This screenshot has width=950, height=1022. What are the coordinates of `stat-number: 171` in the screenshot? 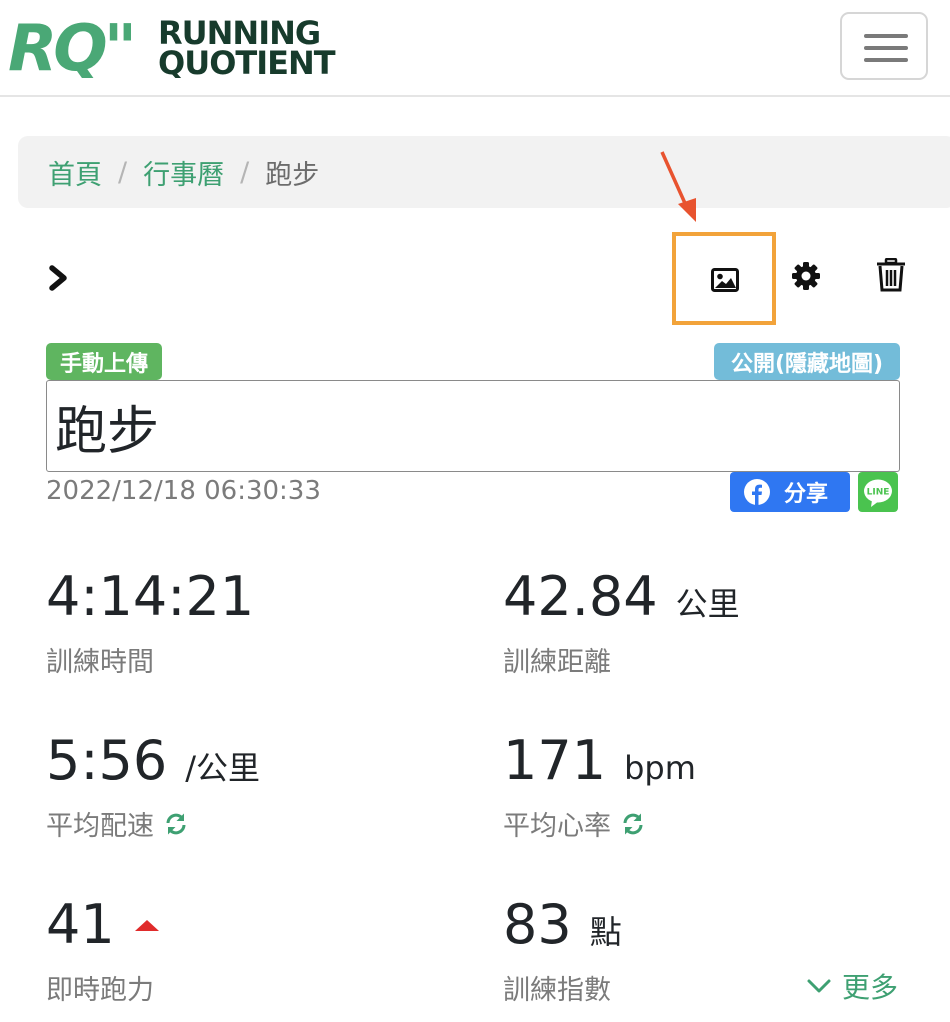 It's located at (555, 760).